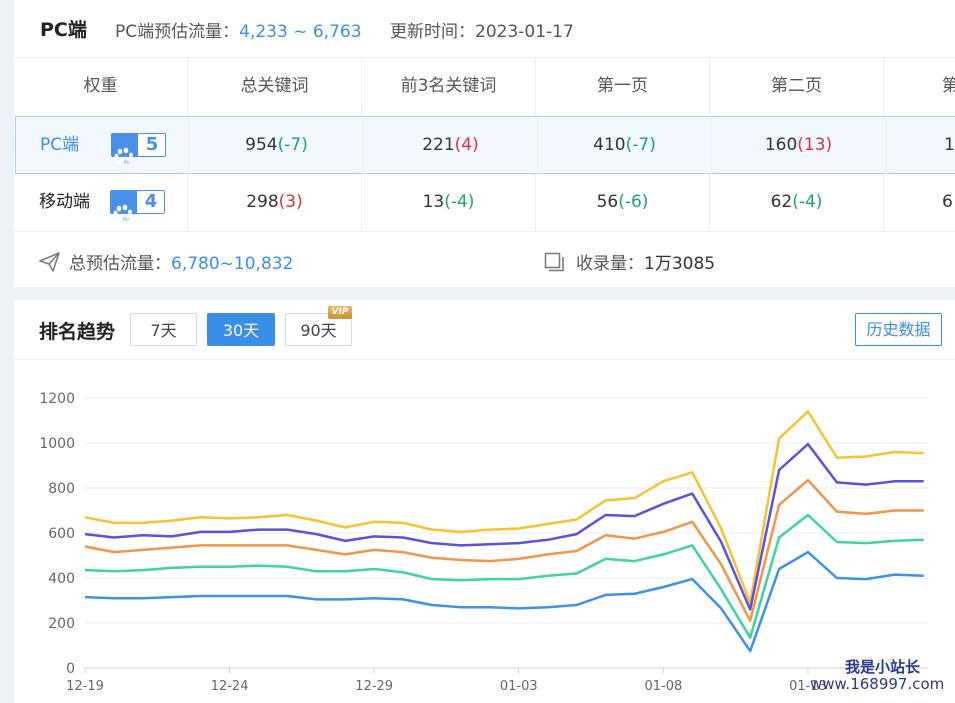  What do you see at coordinates (797, 86) in the screenshot?
I see `column-header: 第二页` at bounding box center [797, 86].